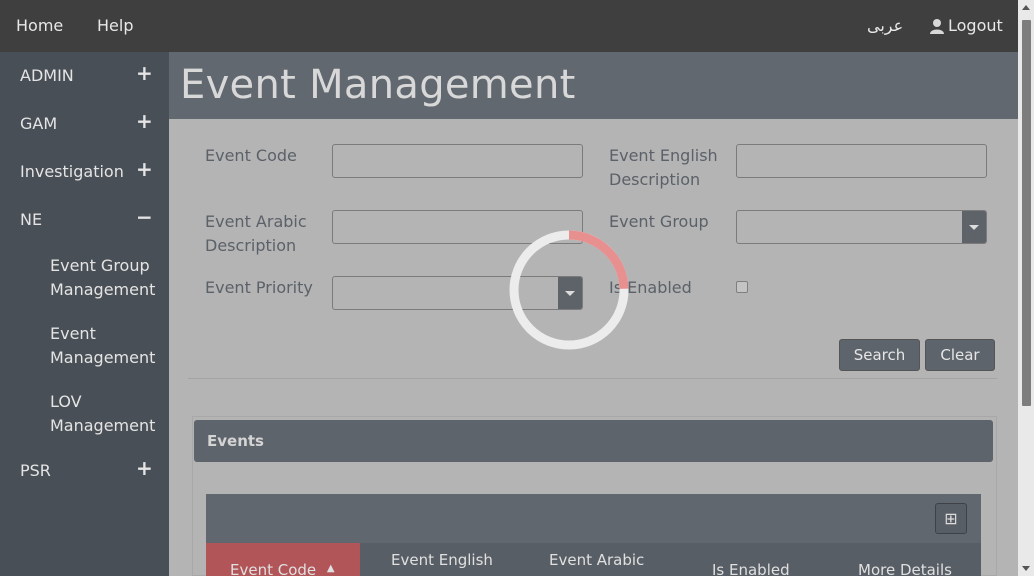  Describe the element at coordinates (937, 26) in the screenshot. I see `user-icon` at that location.